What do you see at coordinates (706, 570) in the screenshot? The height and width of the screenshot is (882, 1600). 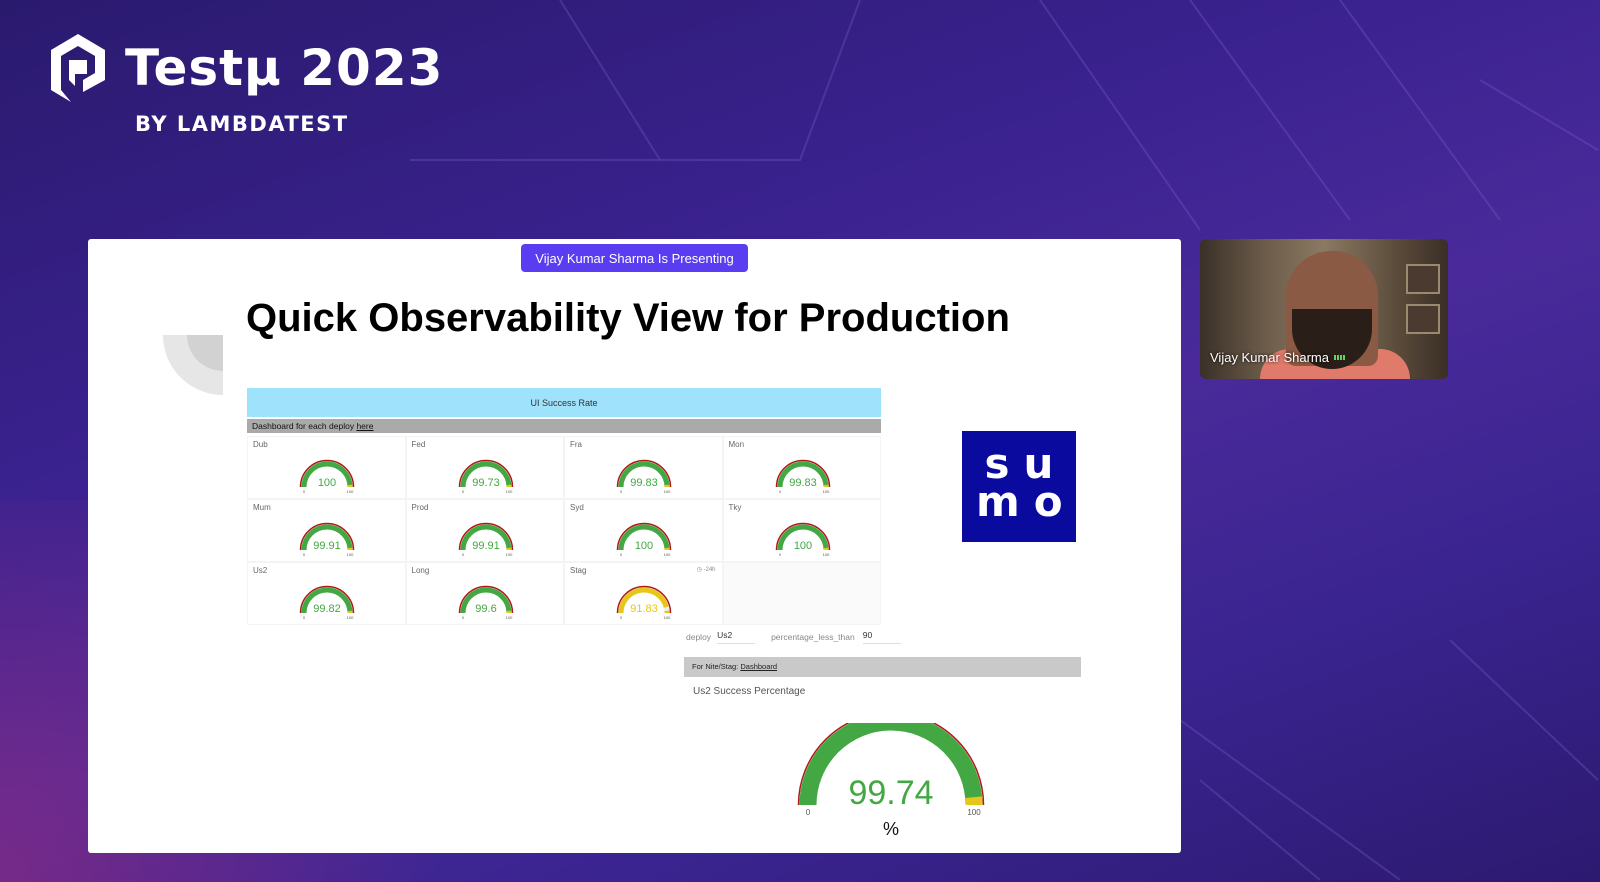 I see `time-range-label: ◷ -24h` at bounding box center [706, 570].